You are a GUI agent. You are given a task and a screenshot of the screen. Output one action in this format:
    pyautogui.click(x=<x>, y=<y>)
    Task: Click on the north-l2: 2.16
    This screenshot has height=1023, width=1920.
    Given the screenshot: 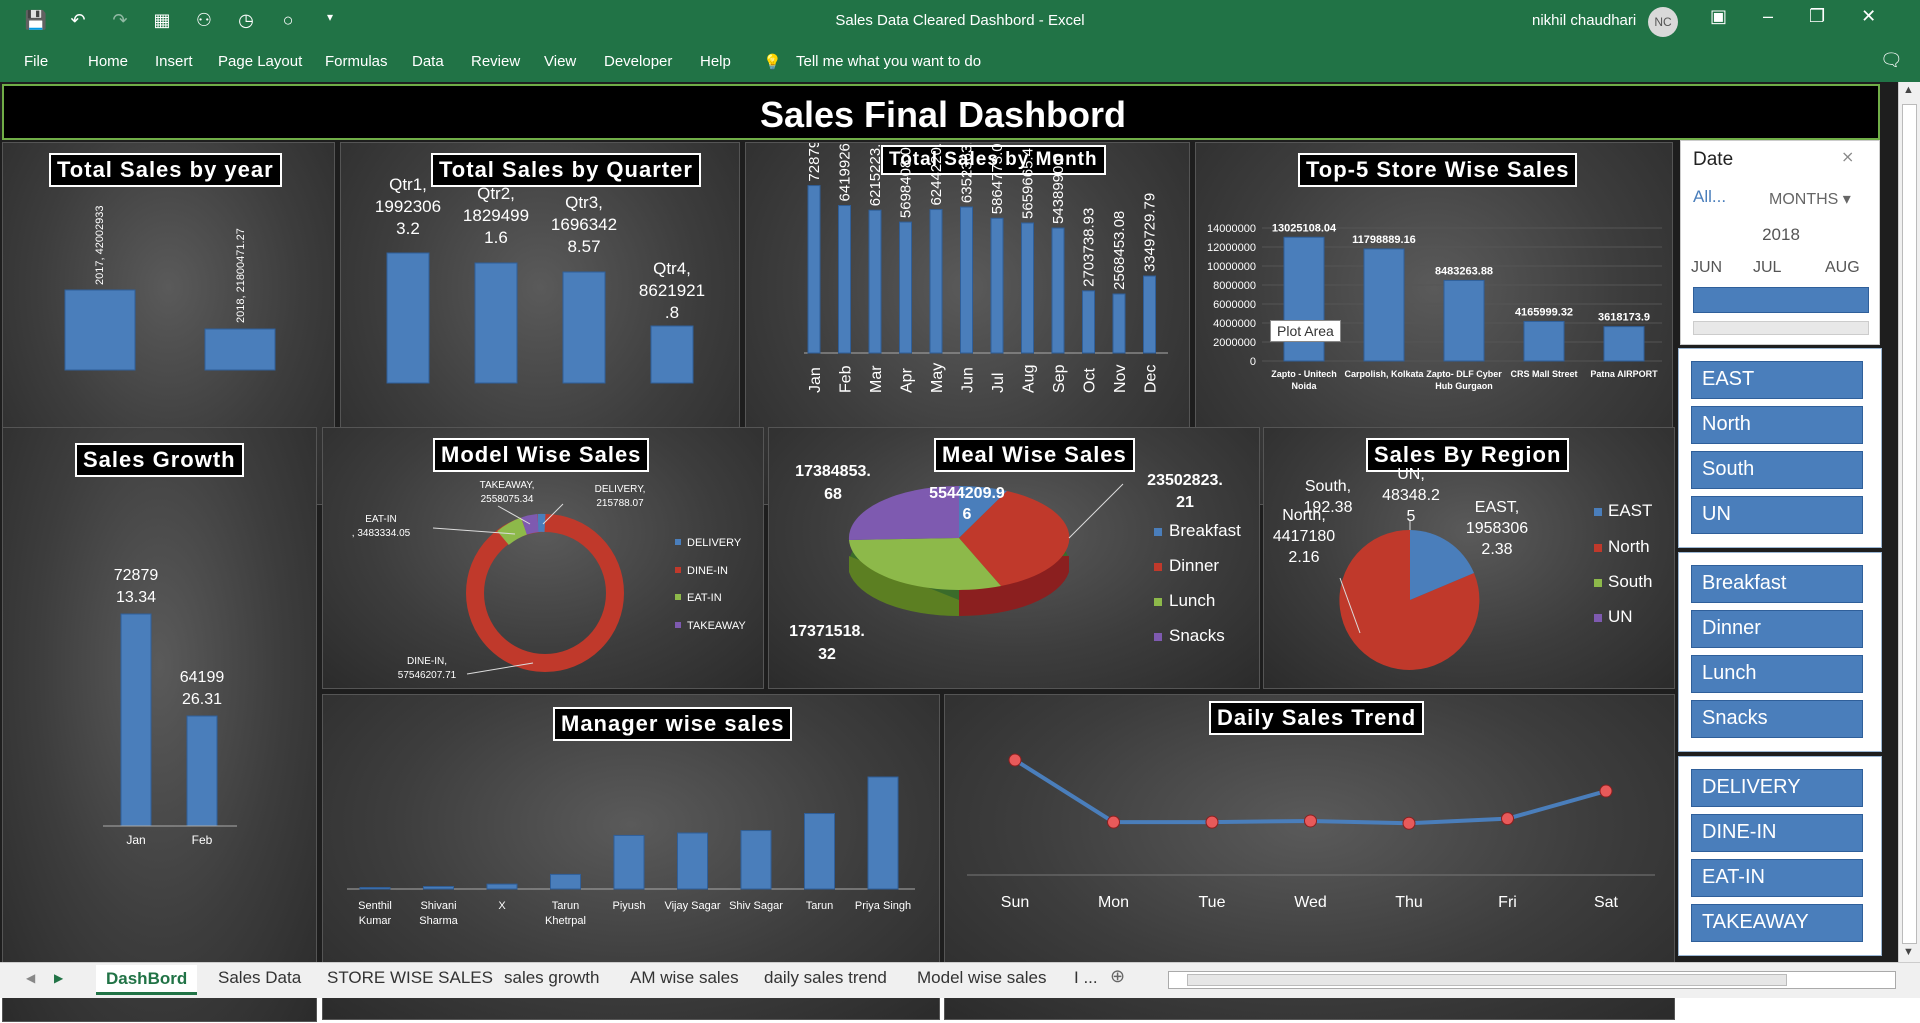 What is the action you would take?
    pyautogui.click(x=1303, y=557)
    